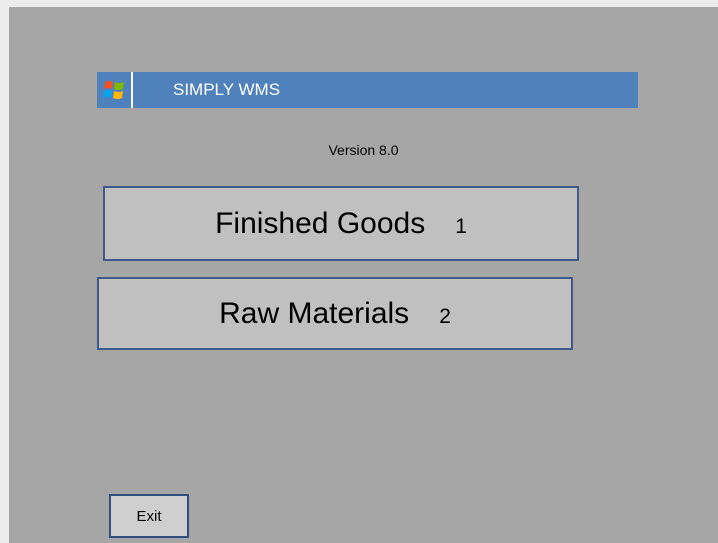 Image resolution: width=718 pixels, height=543 pixels. I want to click on exit-label: Exit, so click(149, 516).